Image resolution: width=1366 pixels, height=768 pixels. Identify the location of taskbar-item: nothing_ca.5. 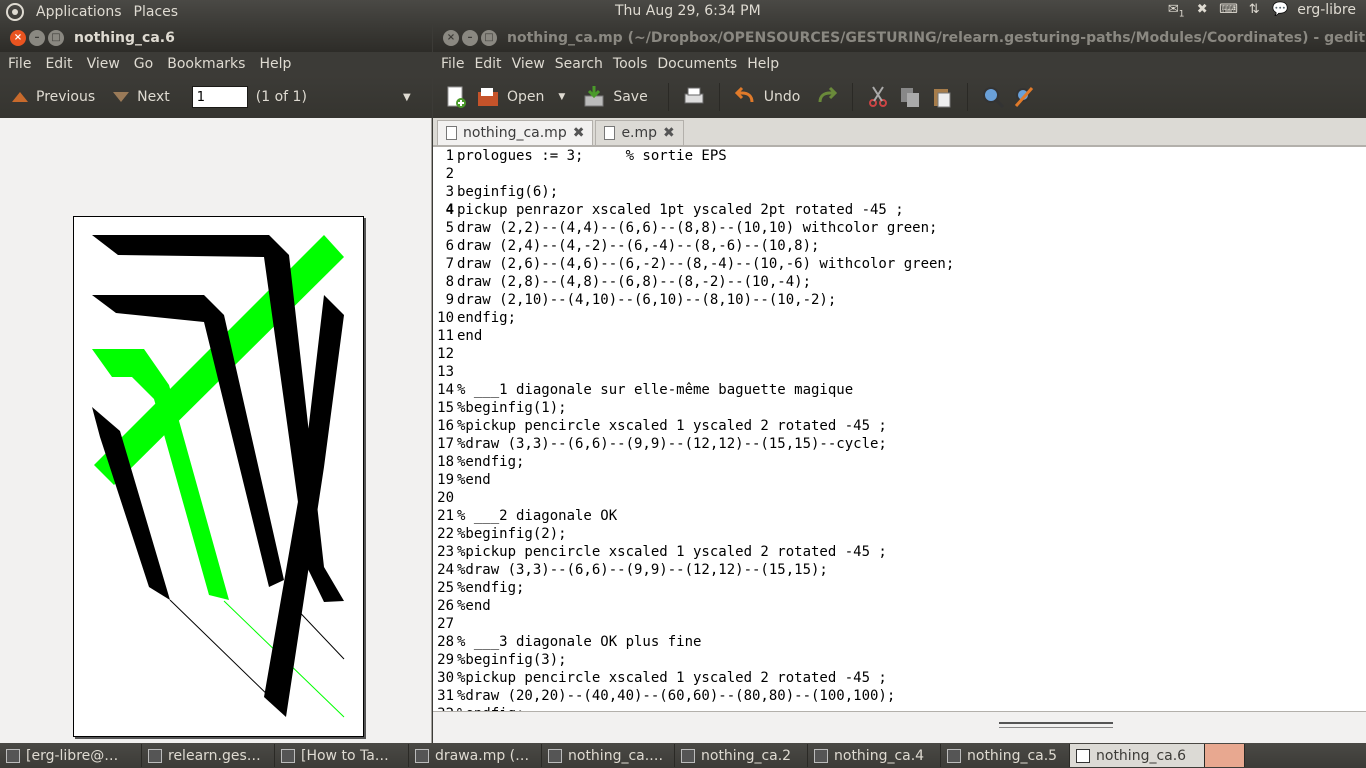
(1005, 755).